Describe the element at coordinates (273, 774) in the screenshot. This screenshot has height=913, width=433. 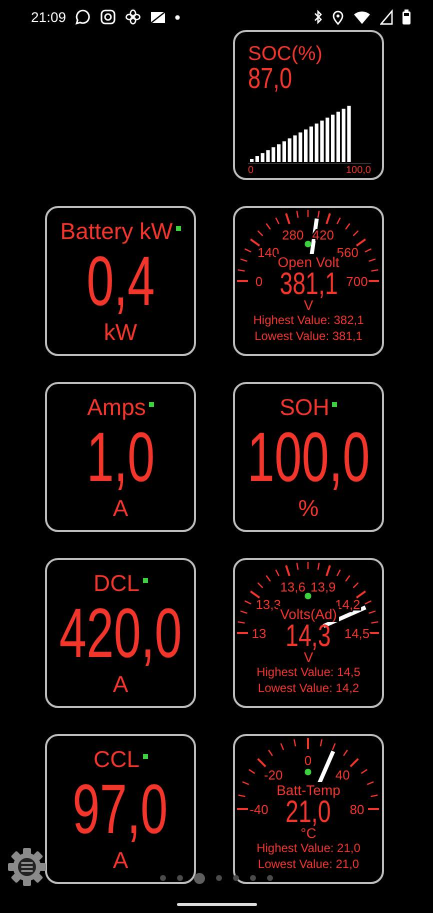
I see `scale-label: -20` at that location.